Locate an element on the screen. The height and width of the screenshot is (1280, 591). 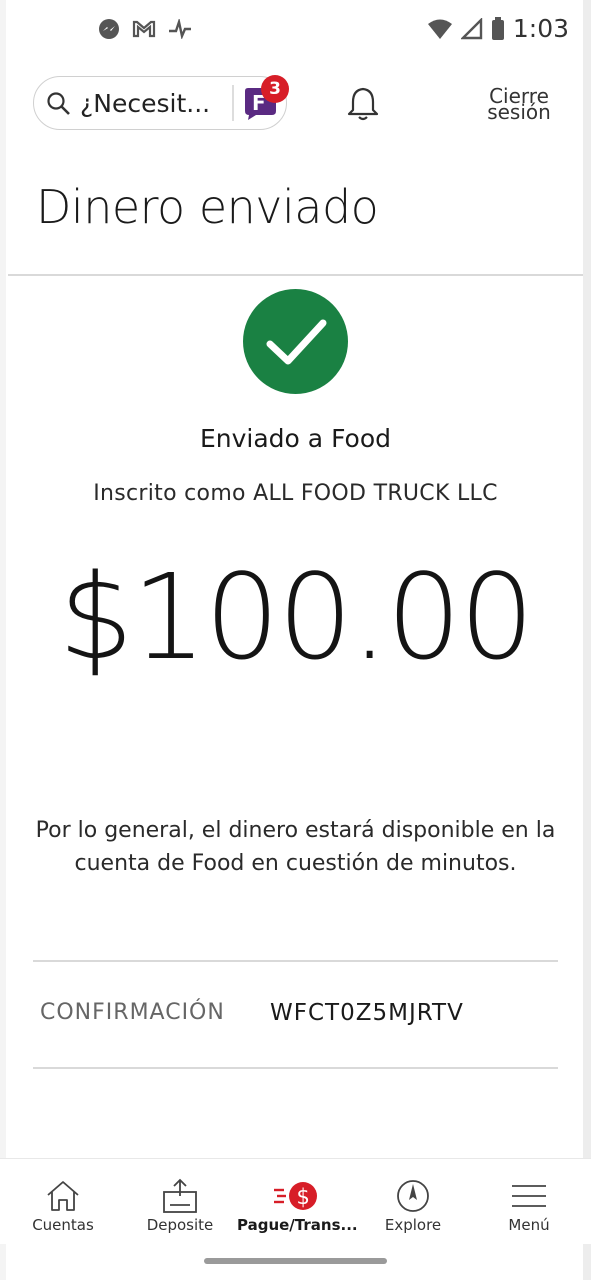
app-header: ¿Necesit... F 3 Cierre sesión is located at coordinates (295, 104).